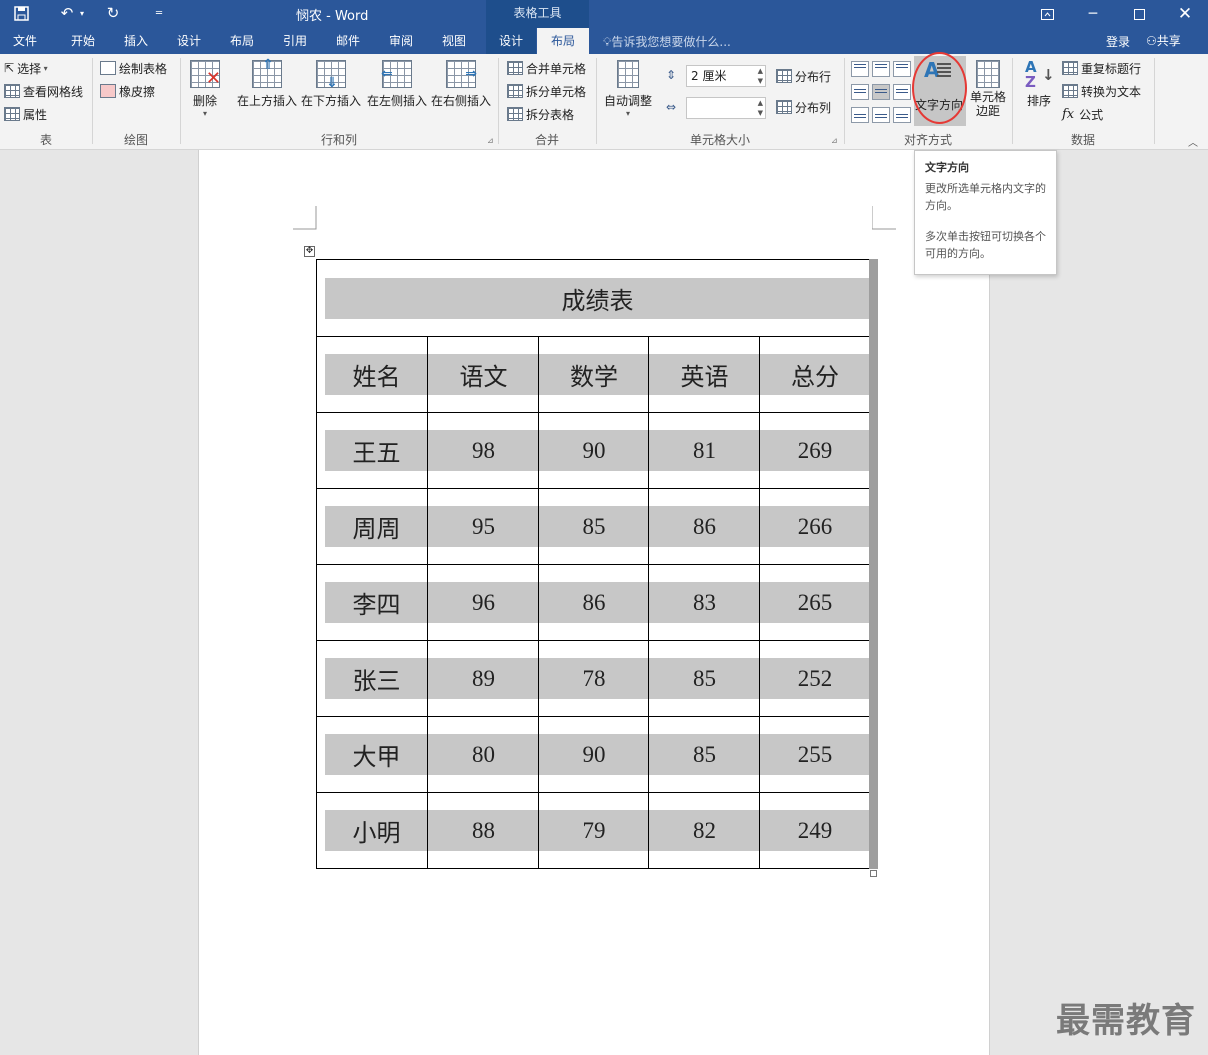 Image resolution: width=1208 pixels, height=1055 pixels. I want to click on align-center-icon, so click(881, 92).